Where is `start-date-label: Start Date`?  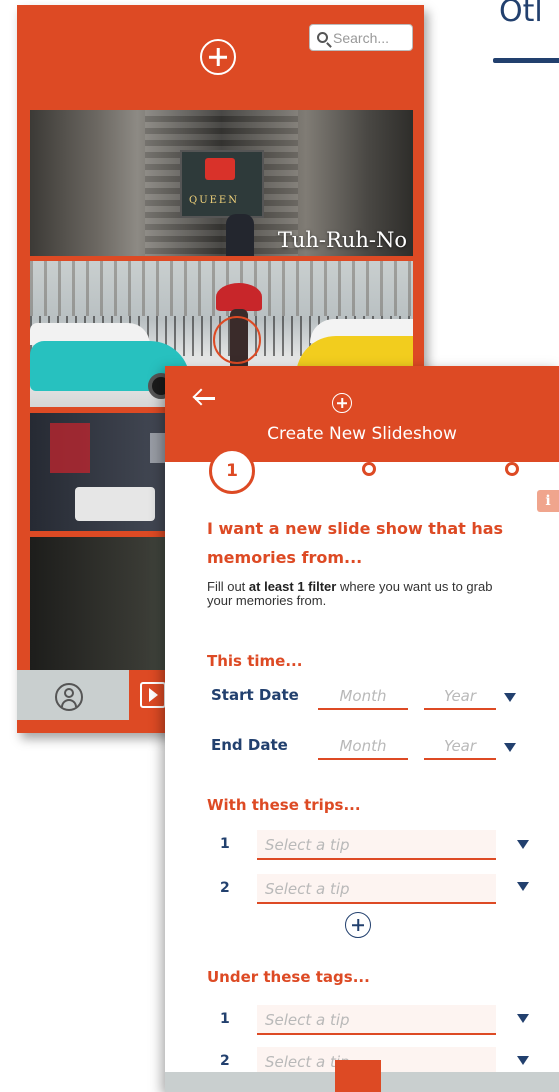 start-date-label: Start Date is located at coordinates (255, 695).